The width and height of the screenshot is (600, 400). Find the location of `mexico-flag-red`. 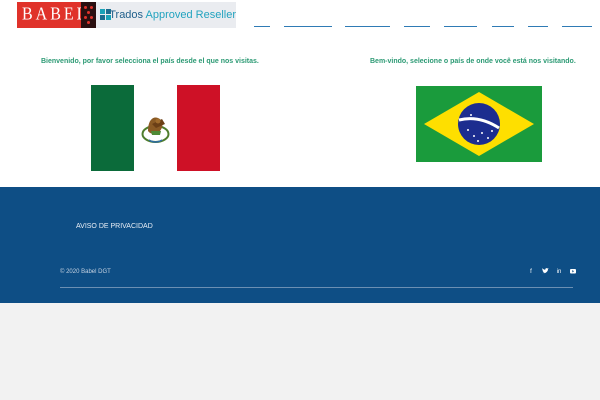

mexico-flag-red is located at coordinates (198, 128).